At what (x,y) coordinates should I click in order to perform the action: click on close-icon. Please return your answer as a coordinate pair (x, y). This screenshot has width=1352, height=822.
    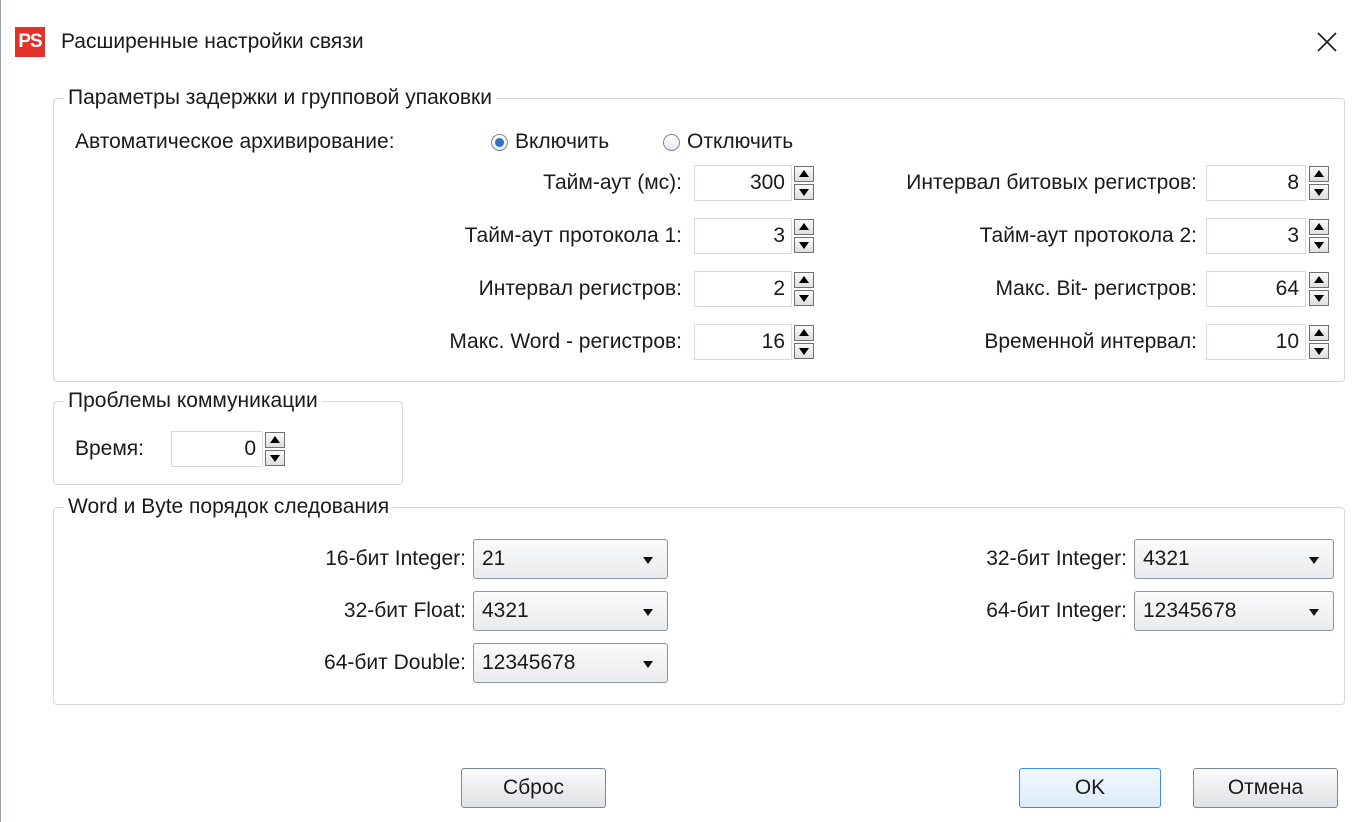
    Looking at the image, I should click on (1327, 42).